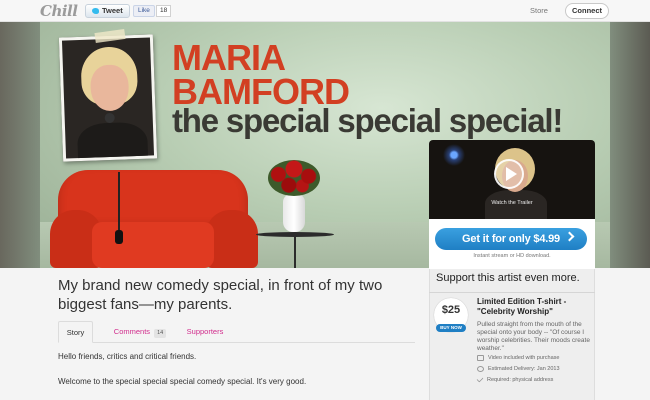 This screenshot has height=400, width=650. I want to click on store-link: Store, so click(539, 10).